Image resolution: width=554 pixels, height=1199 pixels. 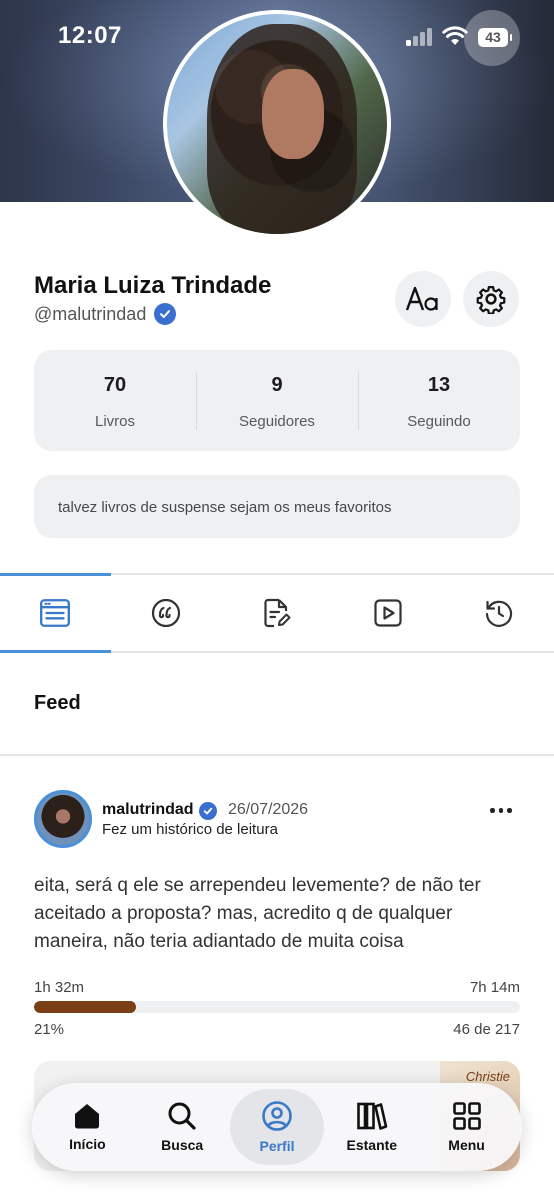 What do you see at coordinates (277, 1116) in the screenshot?
I see `profile-icon` at bounding box center [277, 1116].